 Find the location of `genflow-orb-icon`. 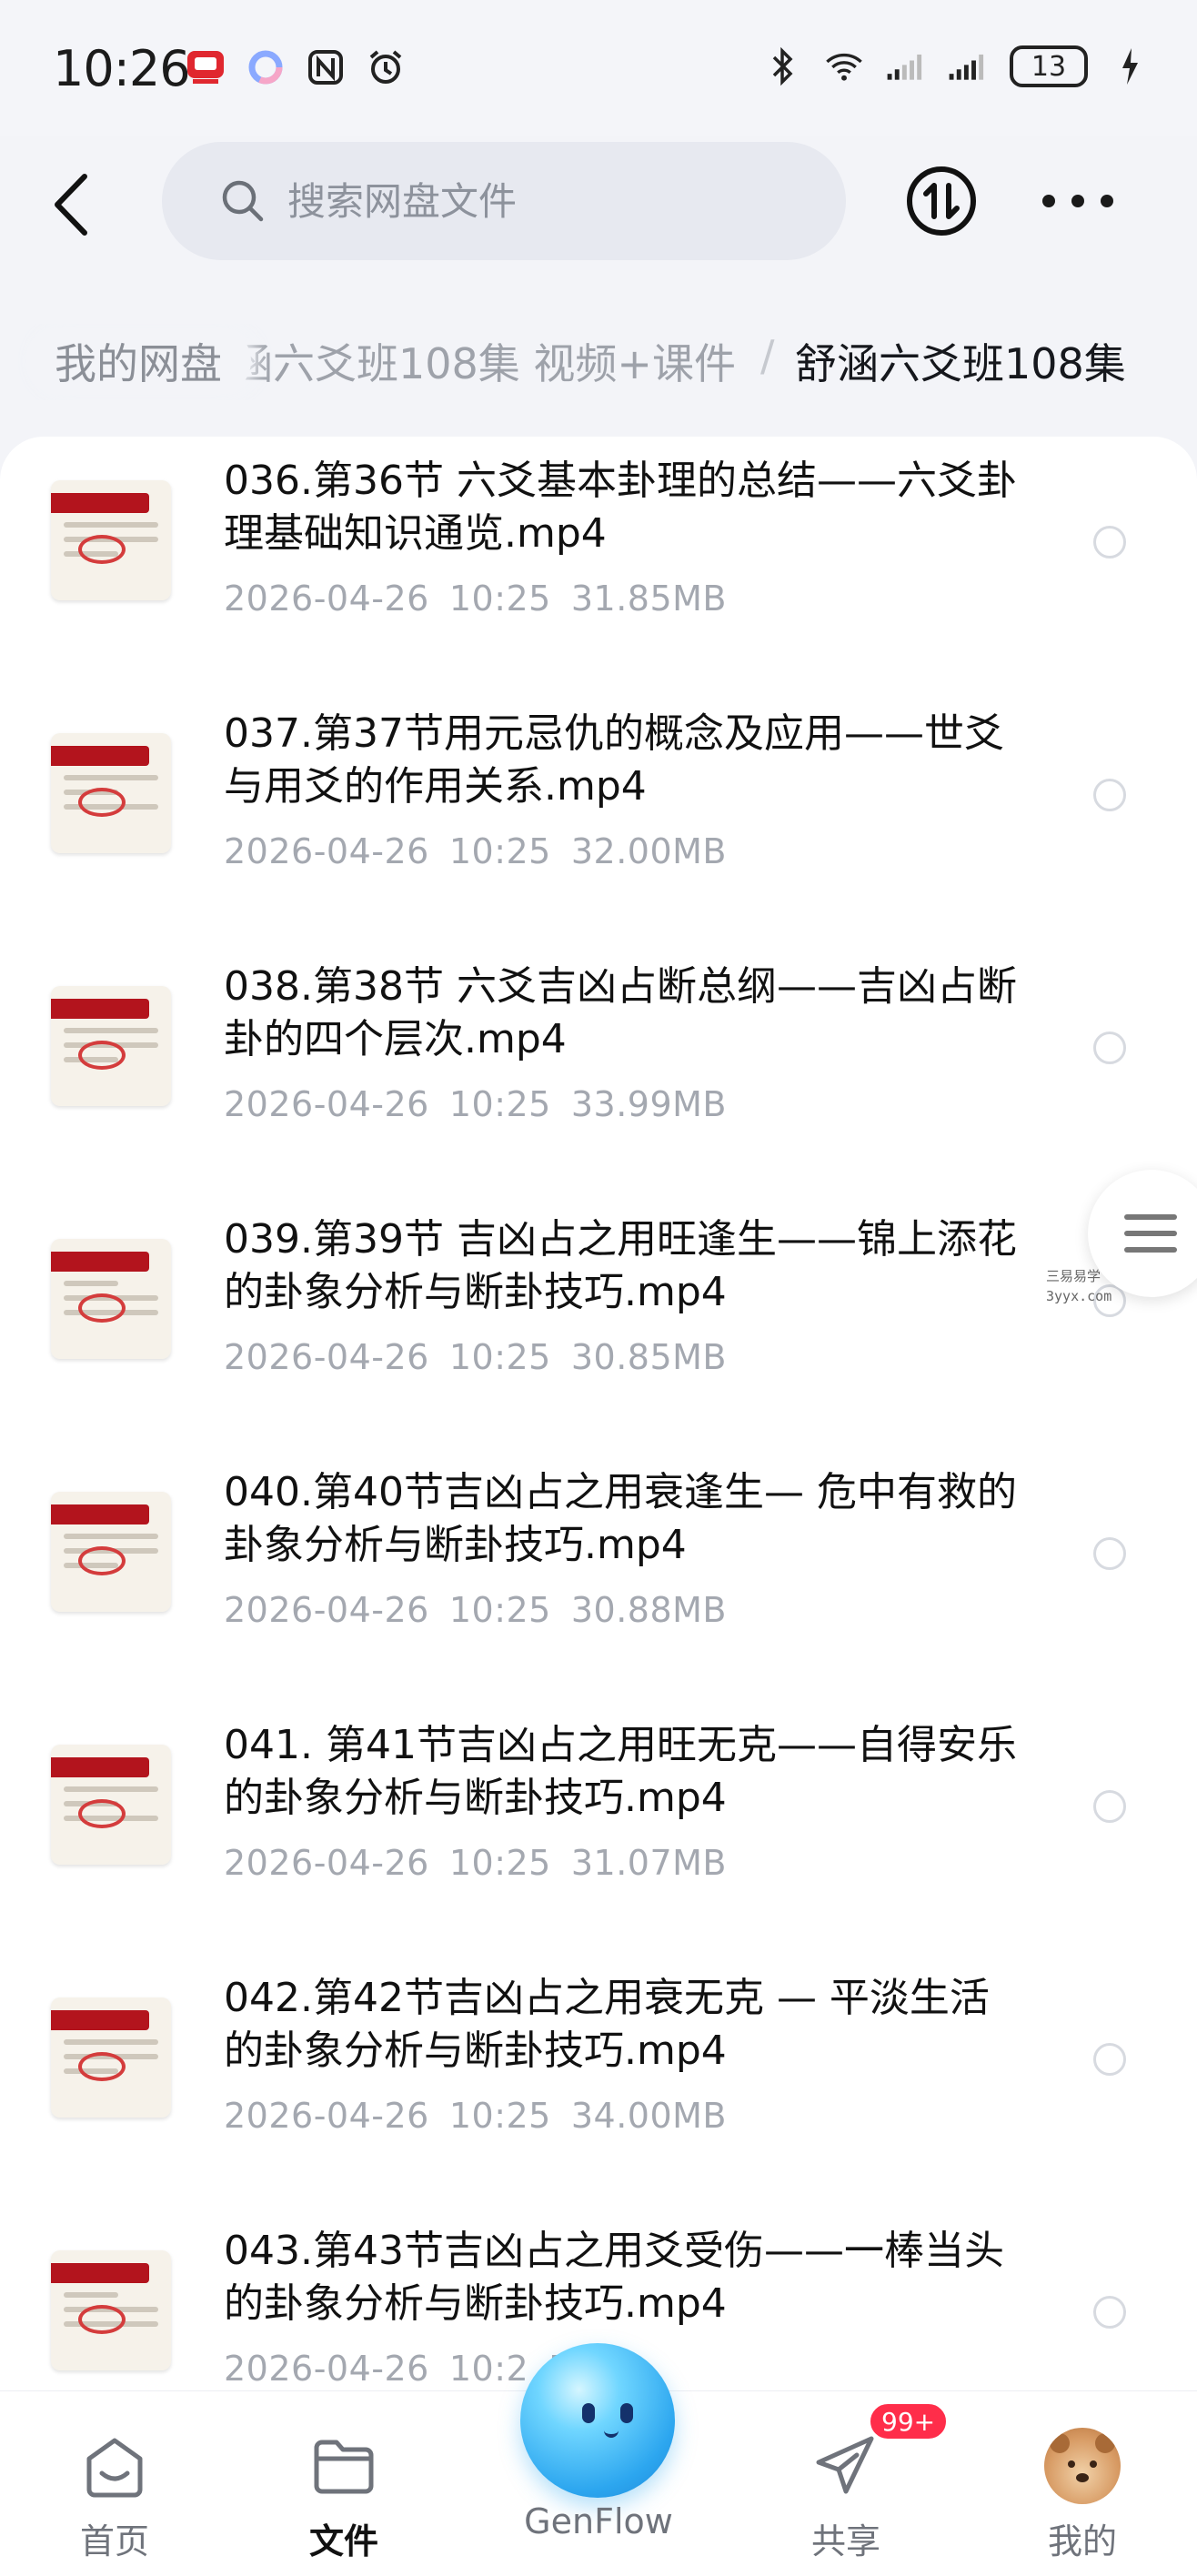

genflow-orb-icon is located at coordinates (597, 2420).